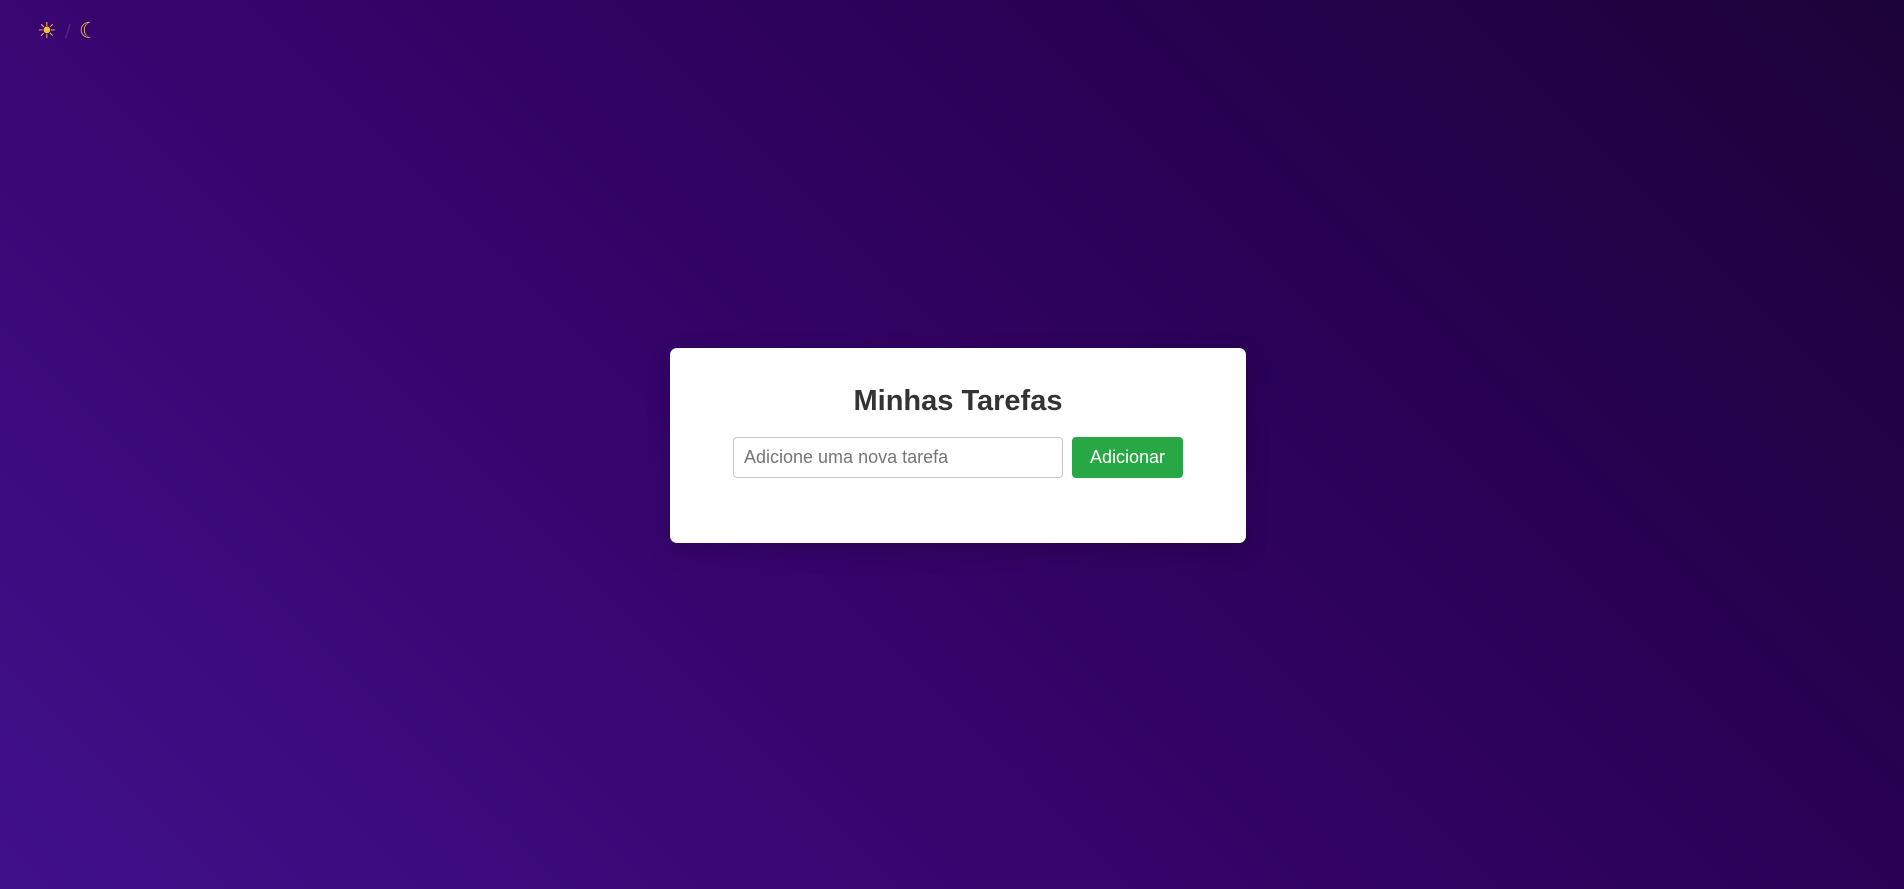 The width and height of the screenshot is (1904, 889). Describe the element at coordinates (89, 32) in the screenshot. I see `moon-icon: ☾` at that location.